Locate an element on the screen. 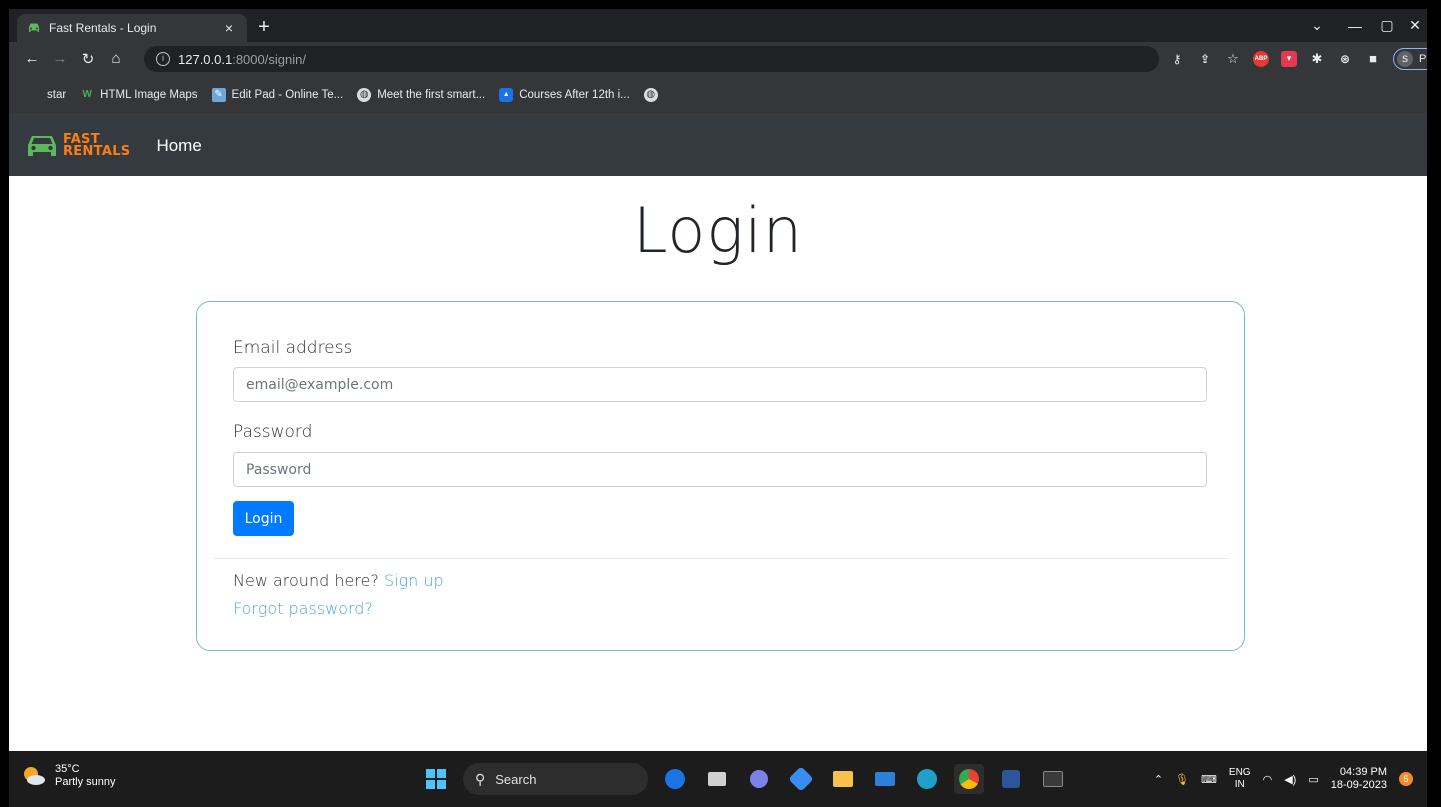 This screenshot has width=1441, height=807. password-label: Password is located at coordinates (273, 432).